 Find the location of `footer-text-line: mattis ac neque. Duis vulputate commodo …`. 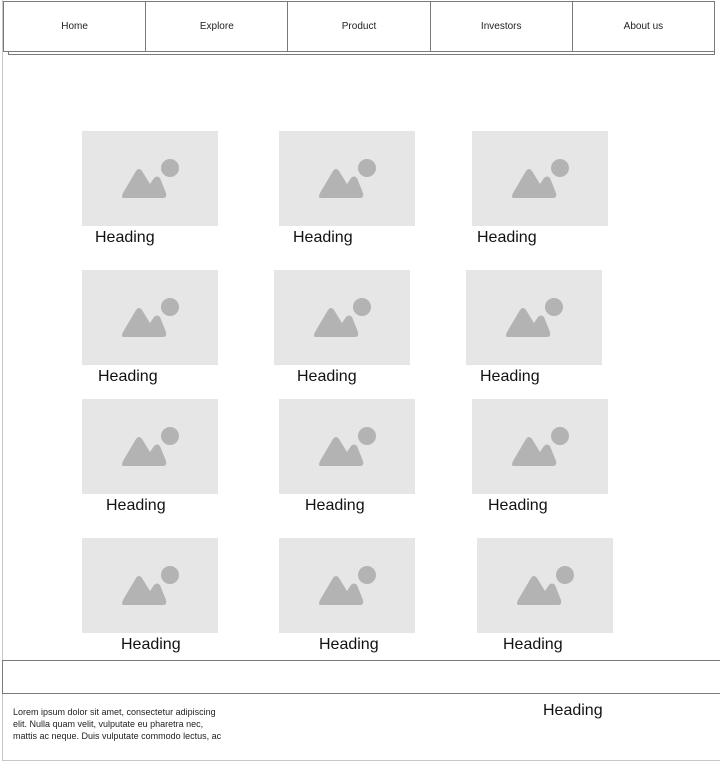

footer-text-line: mattis ac neque. Duis vulputate commodo … is located at coordinates (117, 736).